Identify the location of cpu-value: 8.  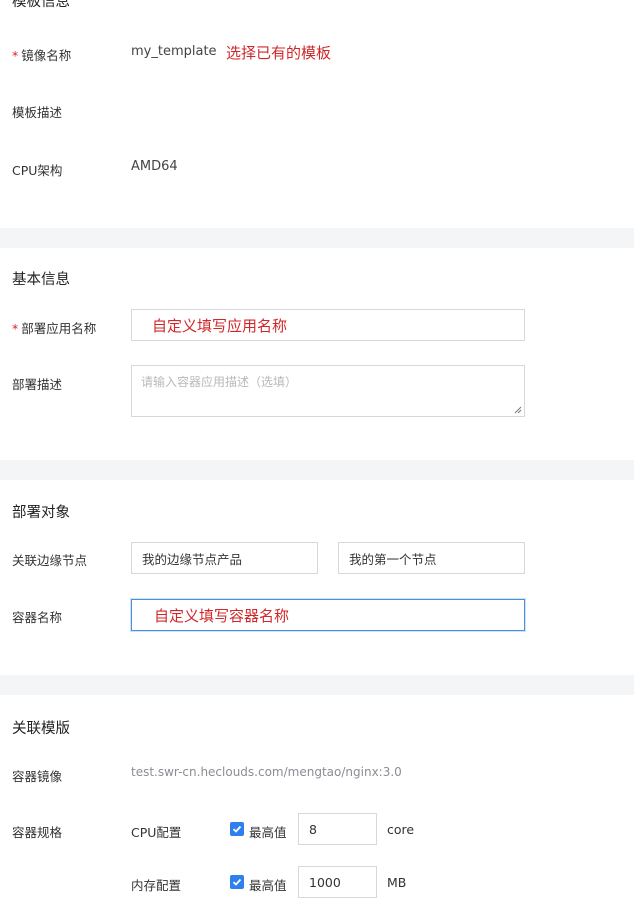
(313, 829).